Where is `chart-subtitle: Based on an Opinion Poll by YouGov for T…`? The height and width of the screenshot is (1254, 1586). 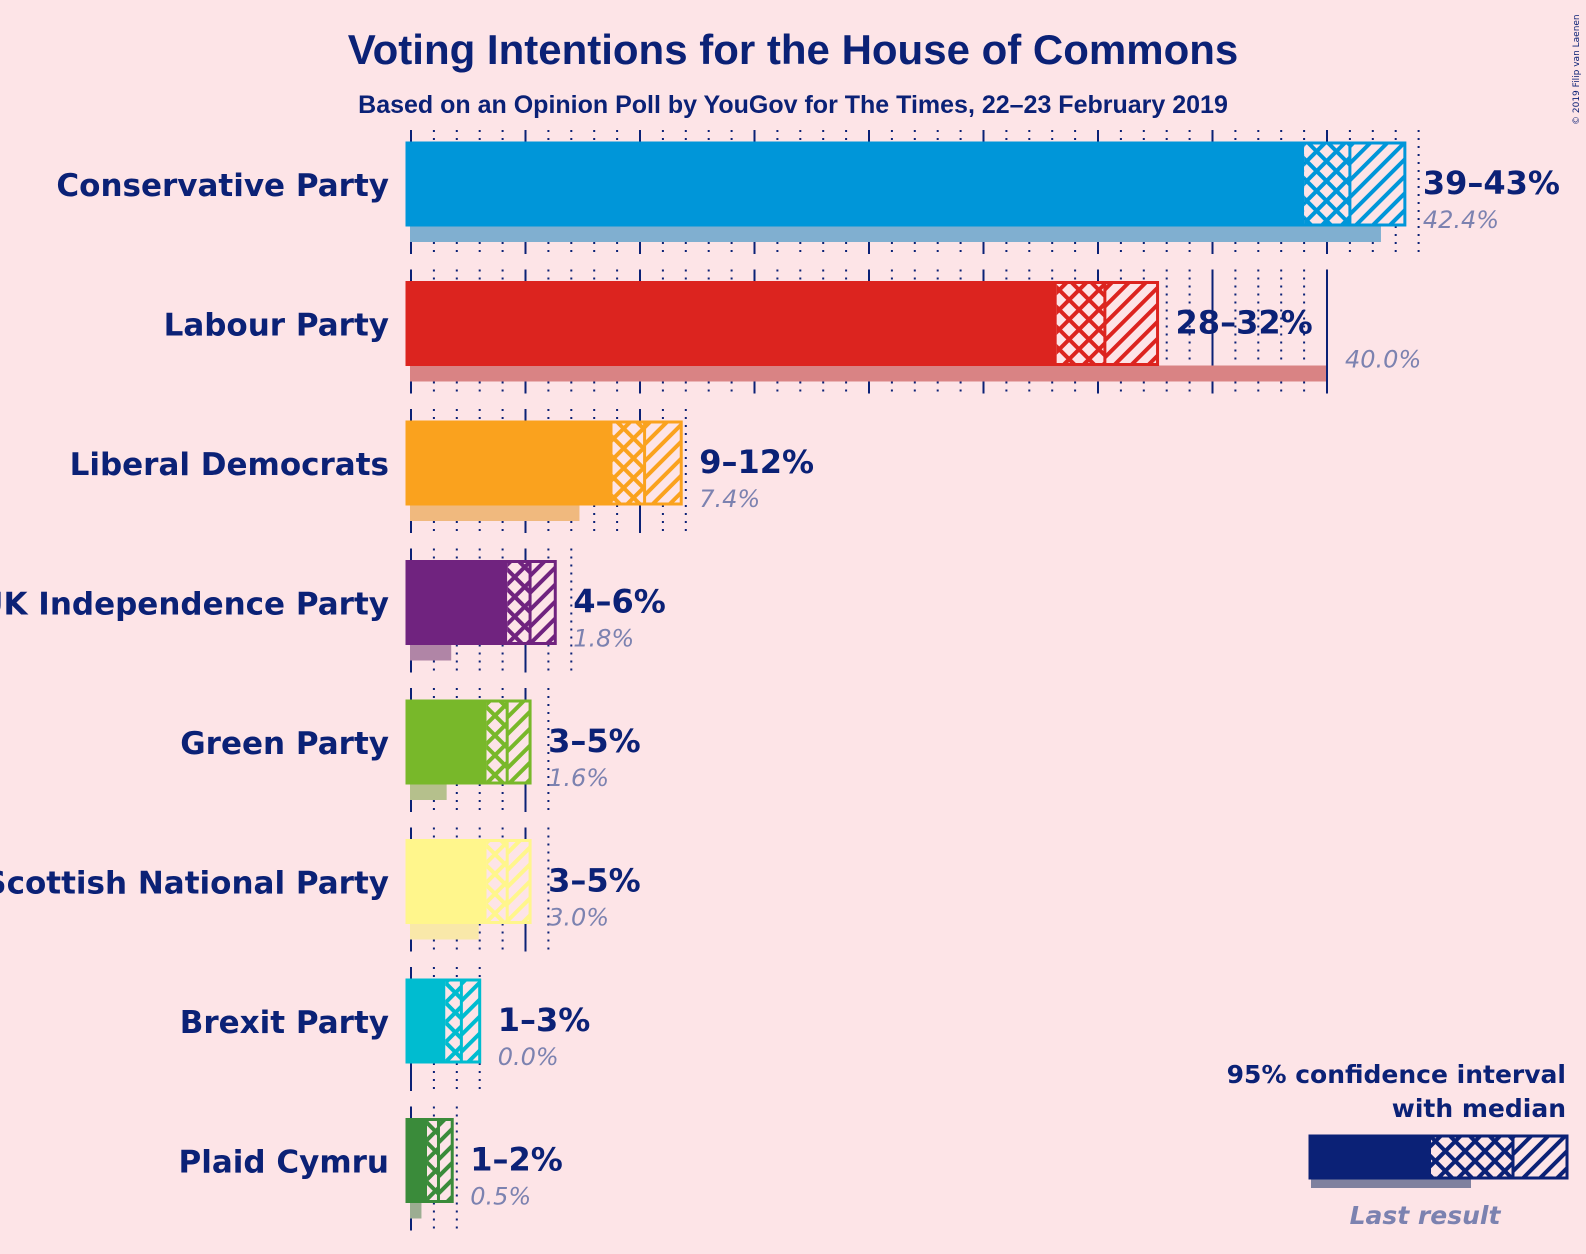
chart-subtitle: Based on an Opinion Poll by YouGov for T… is located at coordinates (793, 105).